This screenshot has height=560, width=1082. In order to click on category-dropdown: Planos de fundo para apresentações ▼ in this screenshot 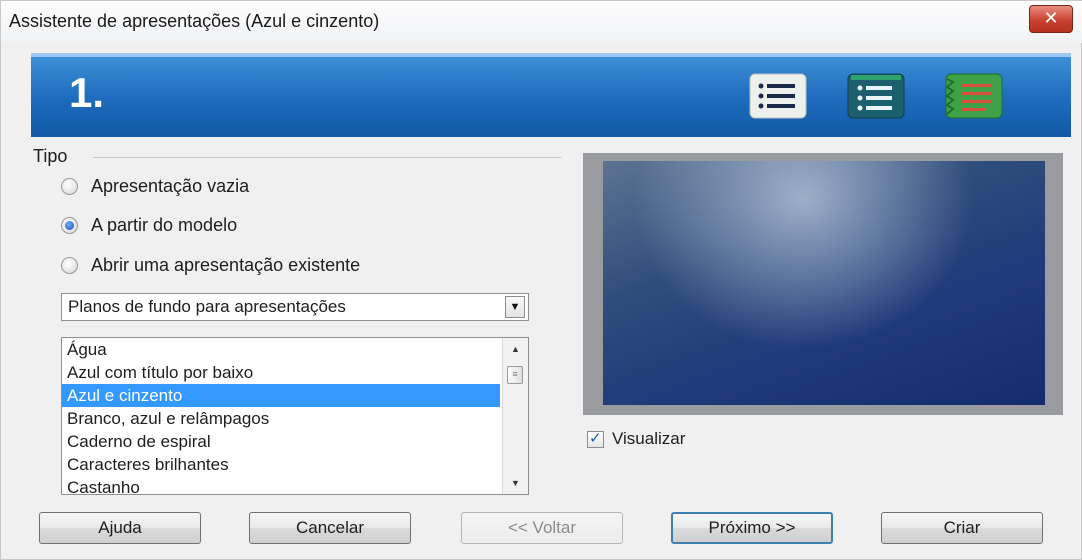, I will do `click(295, 307)`.